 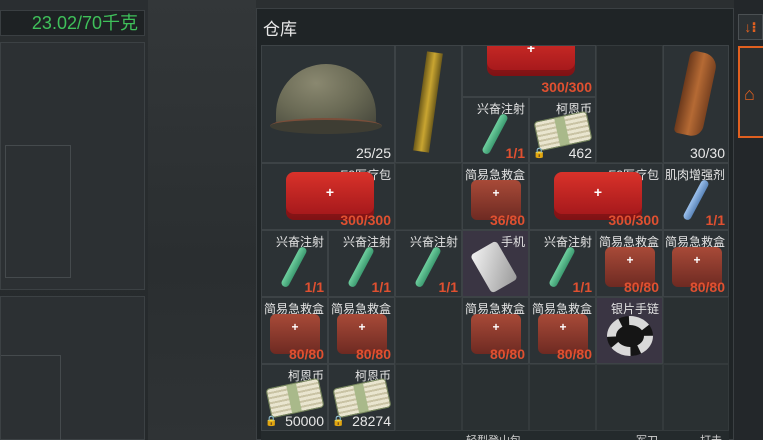 I want to click on item-first-aid-box: 简易急救盒 + 36/80, so click(x=495, y=196).